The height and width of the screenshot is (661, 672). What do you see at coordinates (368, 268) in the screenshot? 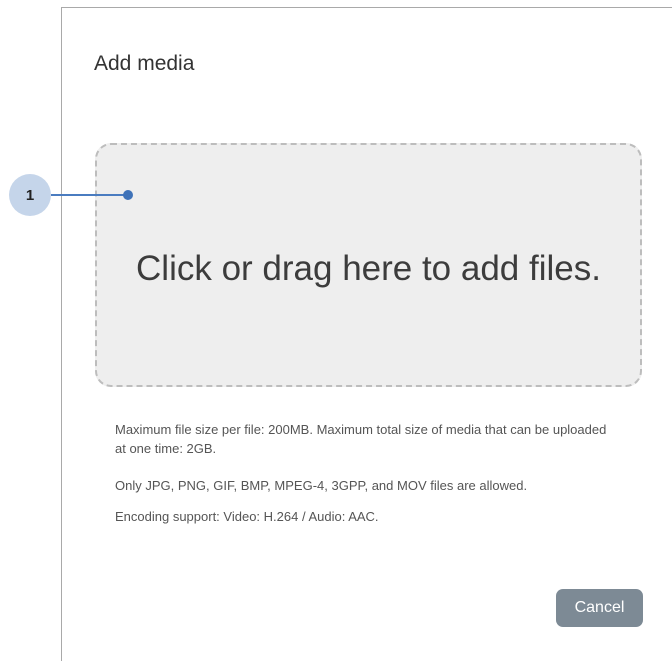
I see `dropzone-text: Click or drag here to add files.` at bounding box center [368, 268].